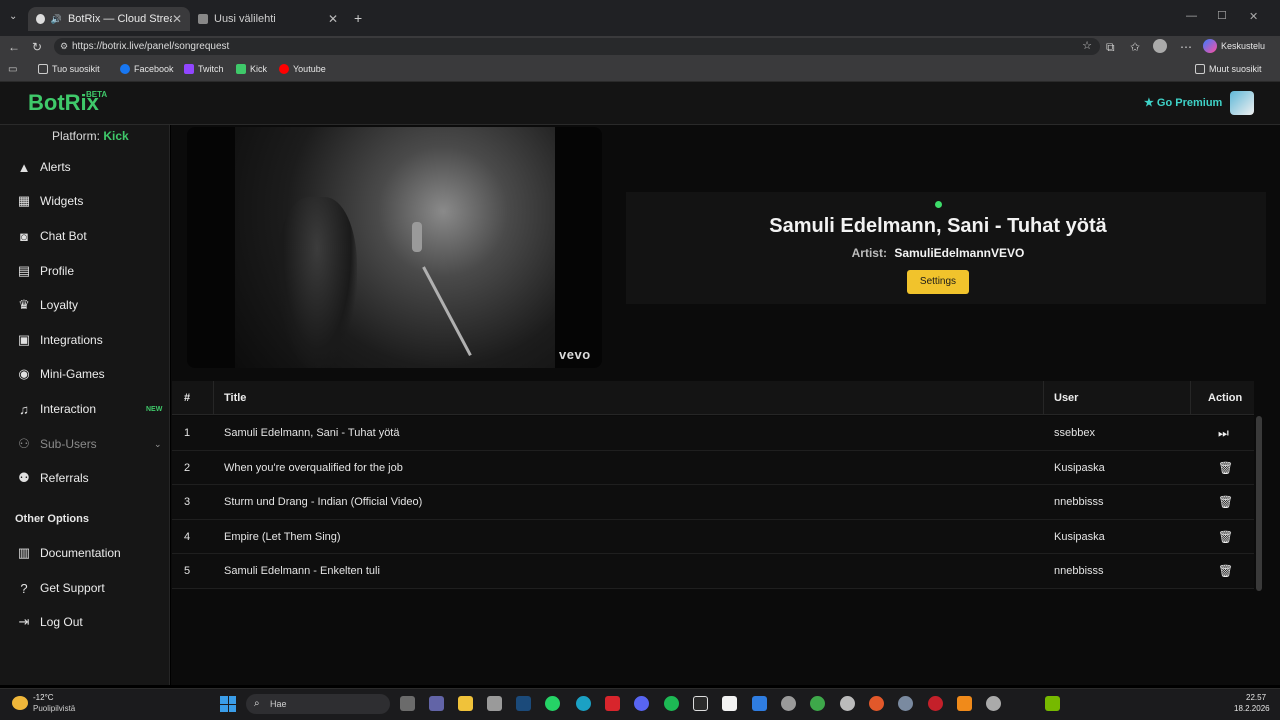 This screenshot has width=1280, height=720. Describe the element at coordinates (90, 136) in the screenshot. I see `platform-indicator: Platform: Kick` at that location.